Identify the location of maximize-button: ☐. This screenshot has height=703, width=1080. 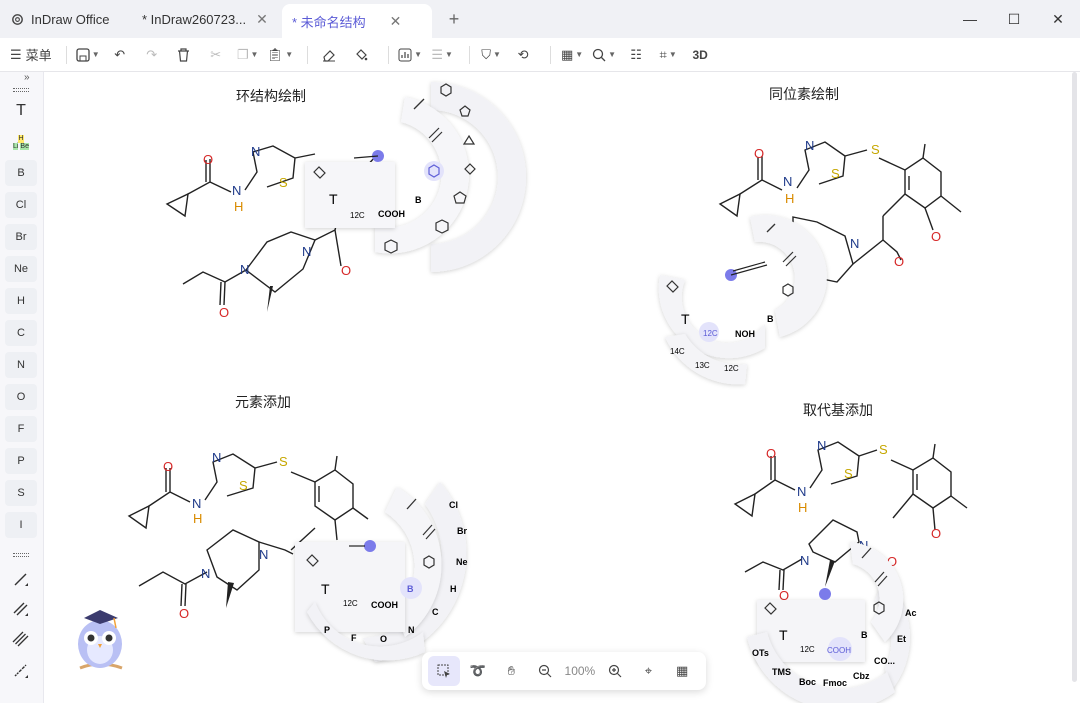
(1014, 19).